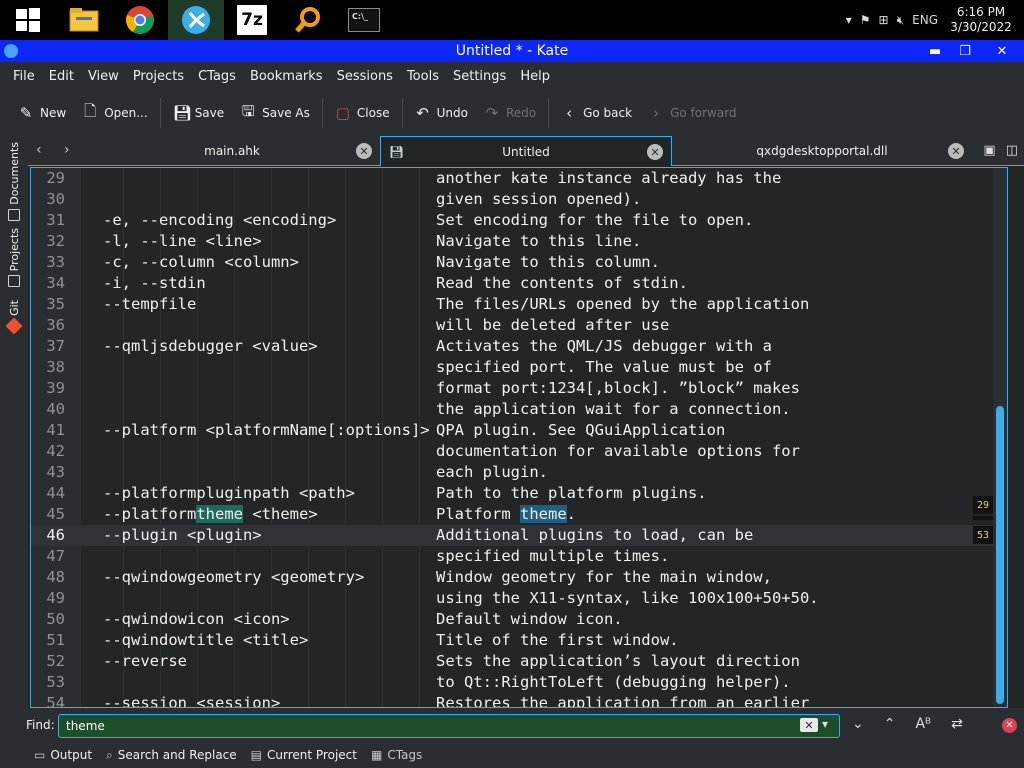 This screenshot has height=768, width=1024. Describe the element at coordinates (14, 317) in the screenshot. I see `sidebar-git: Git` at that location.